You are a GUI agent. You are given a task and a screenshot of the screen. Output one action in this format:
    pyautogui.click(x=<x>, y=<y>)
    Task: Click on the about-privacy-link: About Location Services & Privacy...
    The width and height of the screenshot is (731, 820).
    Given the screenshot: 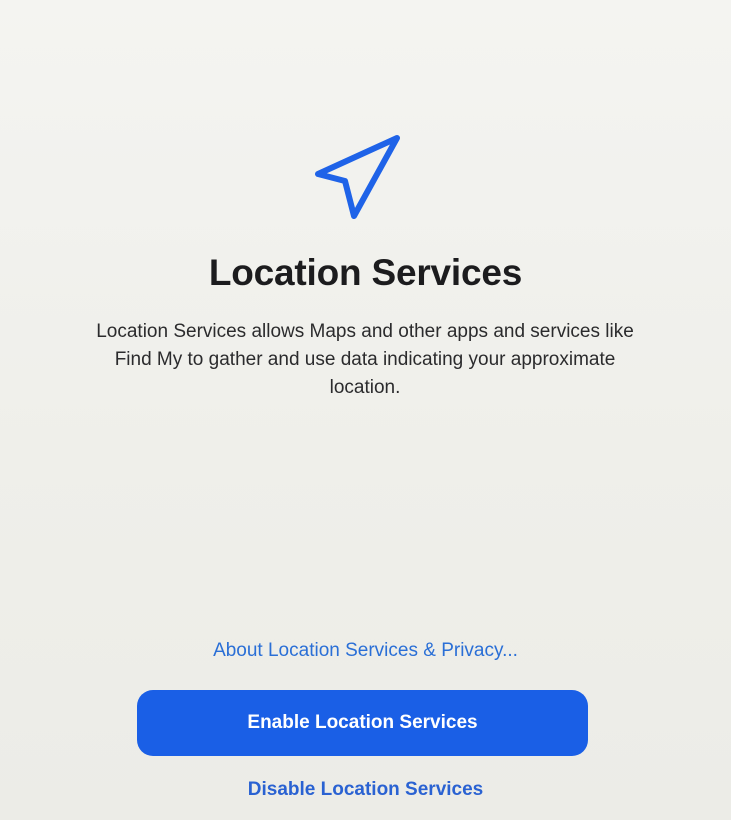 What is the action you would take?
    pyautogui.click(x=365, y=651)
    